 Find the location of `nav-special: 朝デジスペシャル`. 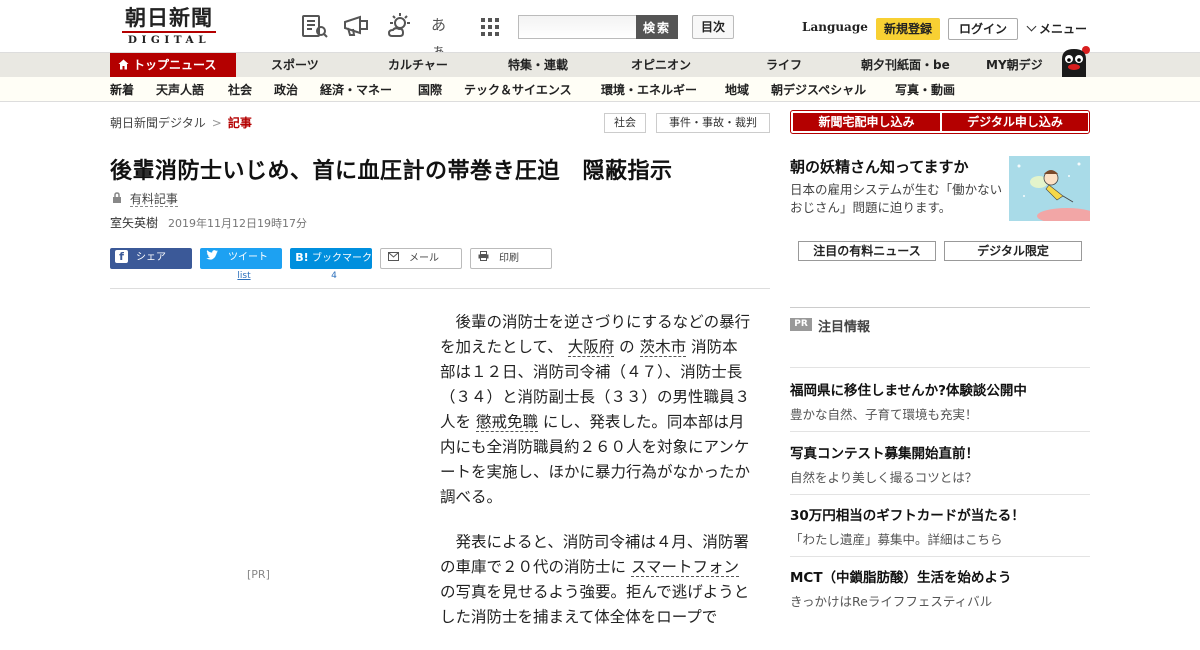

nav-special: 朝デジスペシャル is located at coordinates (818, 89).